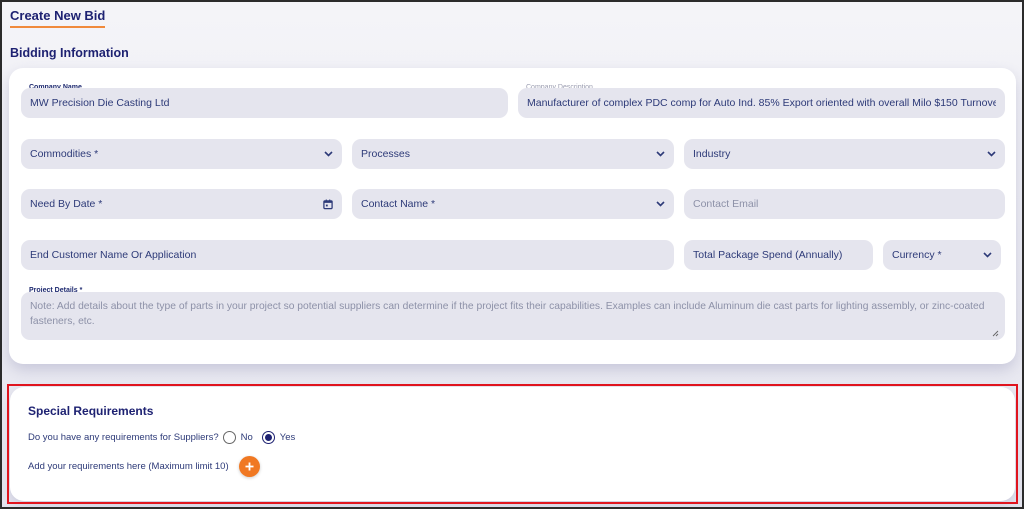  What do you see at coordinates (66, 204) in the screenshot?
I see `need-by-date-placeholder: Need By Date *` at bounding box center [66, 204].